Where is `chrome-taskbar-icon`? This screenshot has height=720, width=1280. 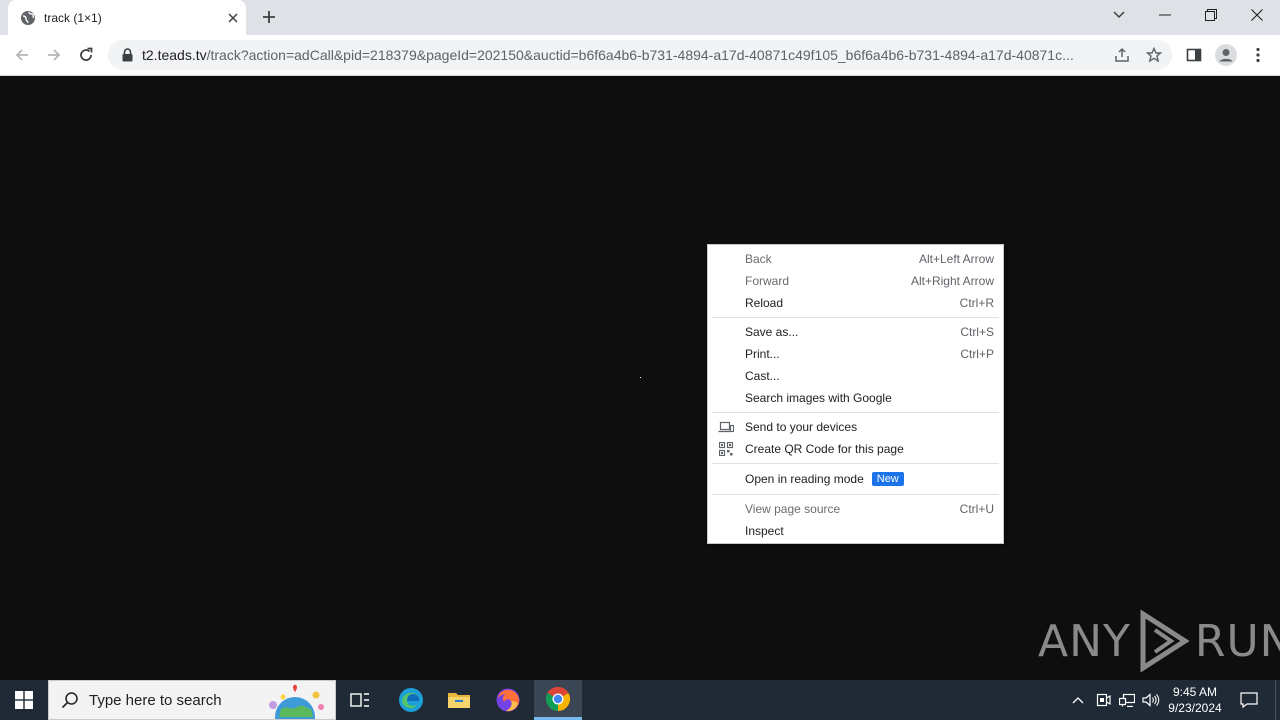
chrome-taskbar-icon is located at coordinates (558, 700).